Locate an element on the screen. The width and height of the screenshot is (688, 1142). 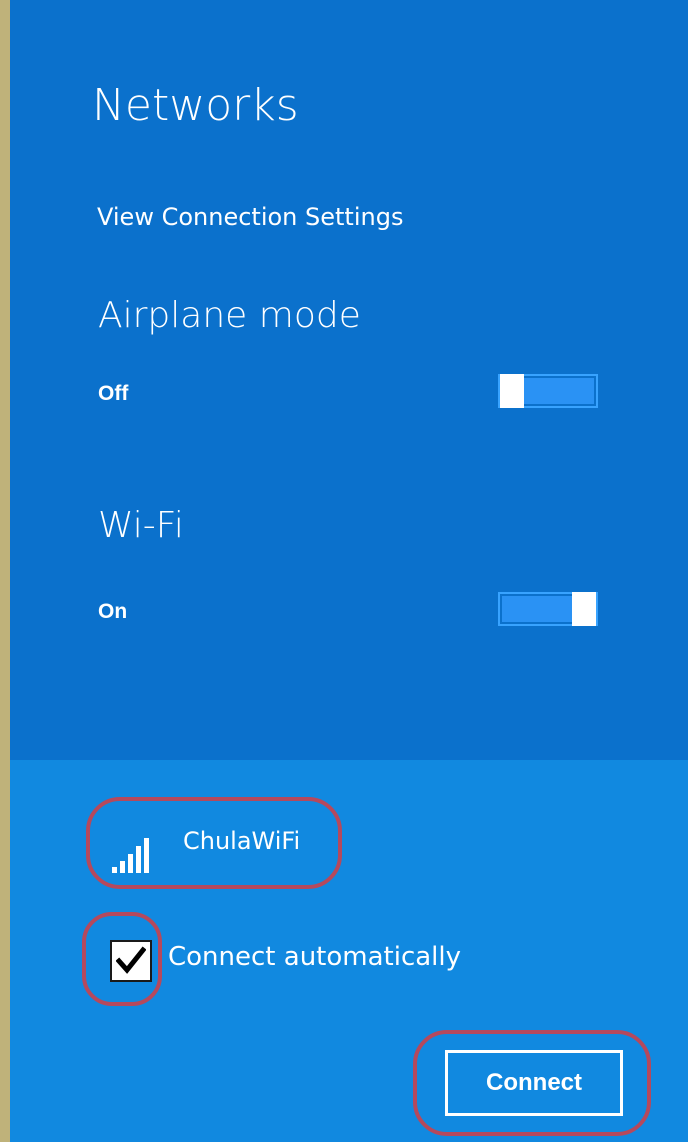
view-connection-settings-link: View Connection Settings is located at coordinates (250, 217).